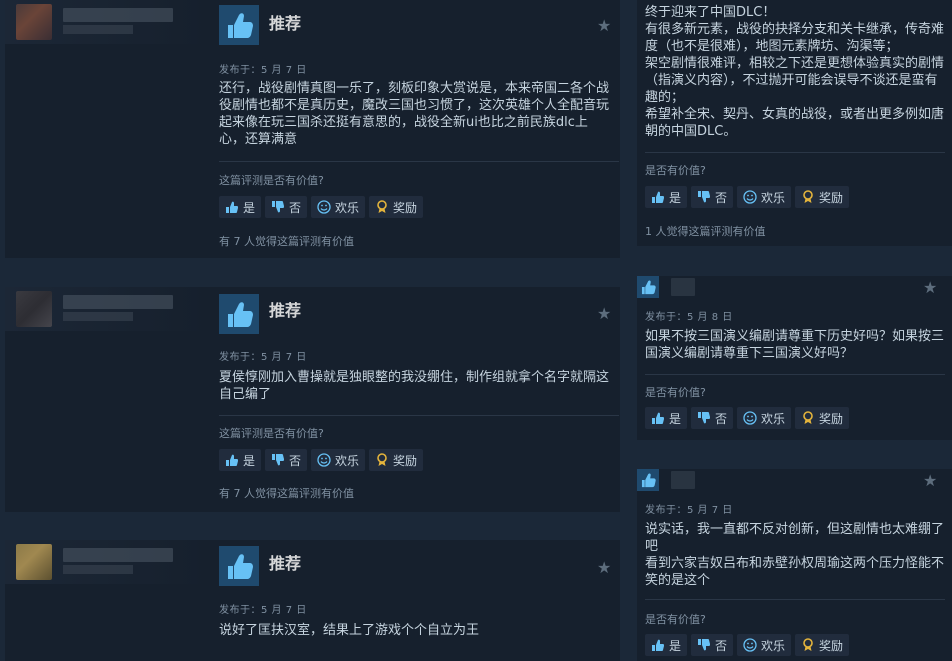  Describe the element at coordinates (689, 317) in the screenshot. I see `post-date: 发布于：5 月 8 日` at that location.